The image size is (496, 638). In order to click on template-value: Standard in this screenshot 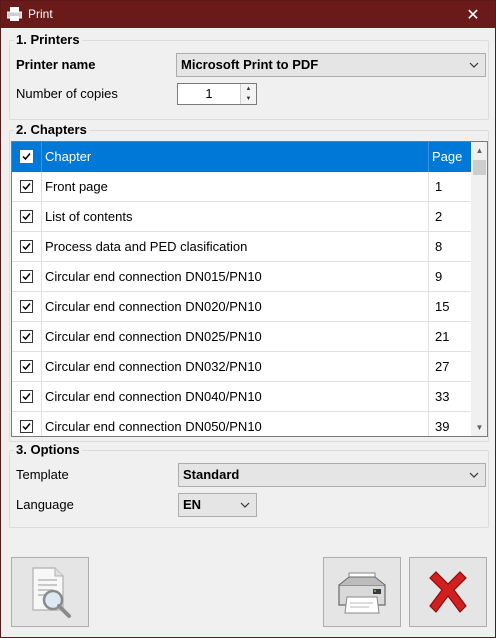, I will do `click(211, 474)`.